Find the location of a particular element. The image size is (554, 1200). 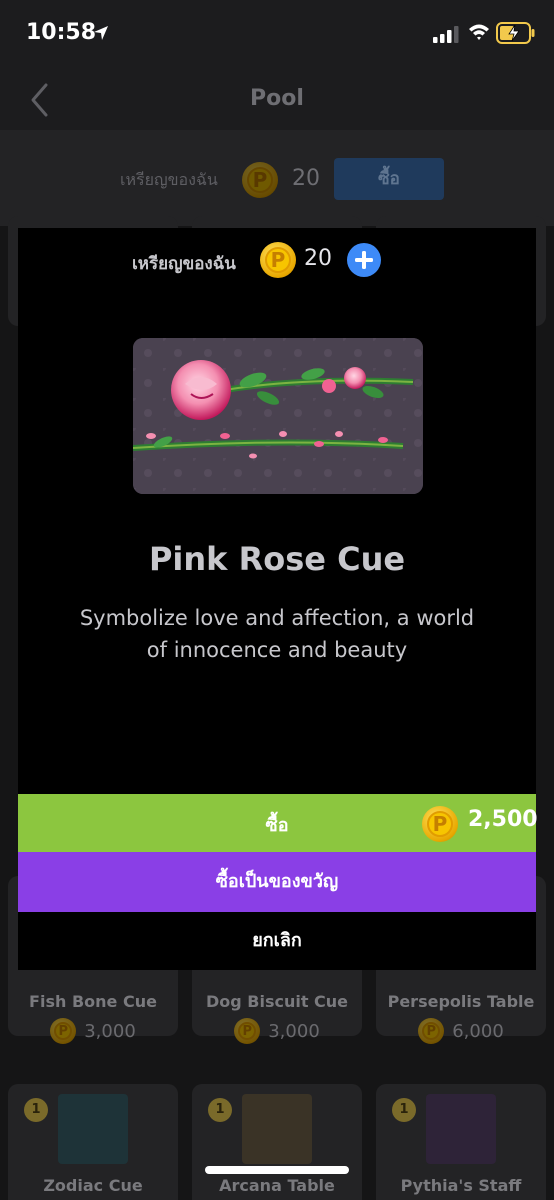

add-coins-icon is located at coordinates (364, 260).